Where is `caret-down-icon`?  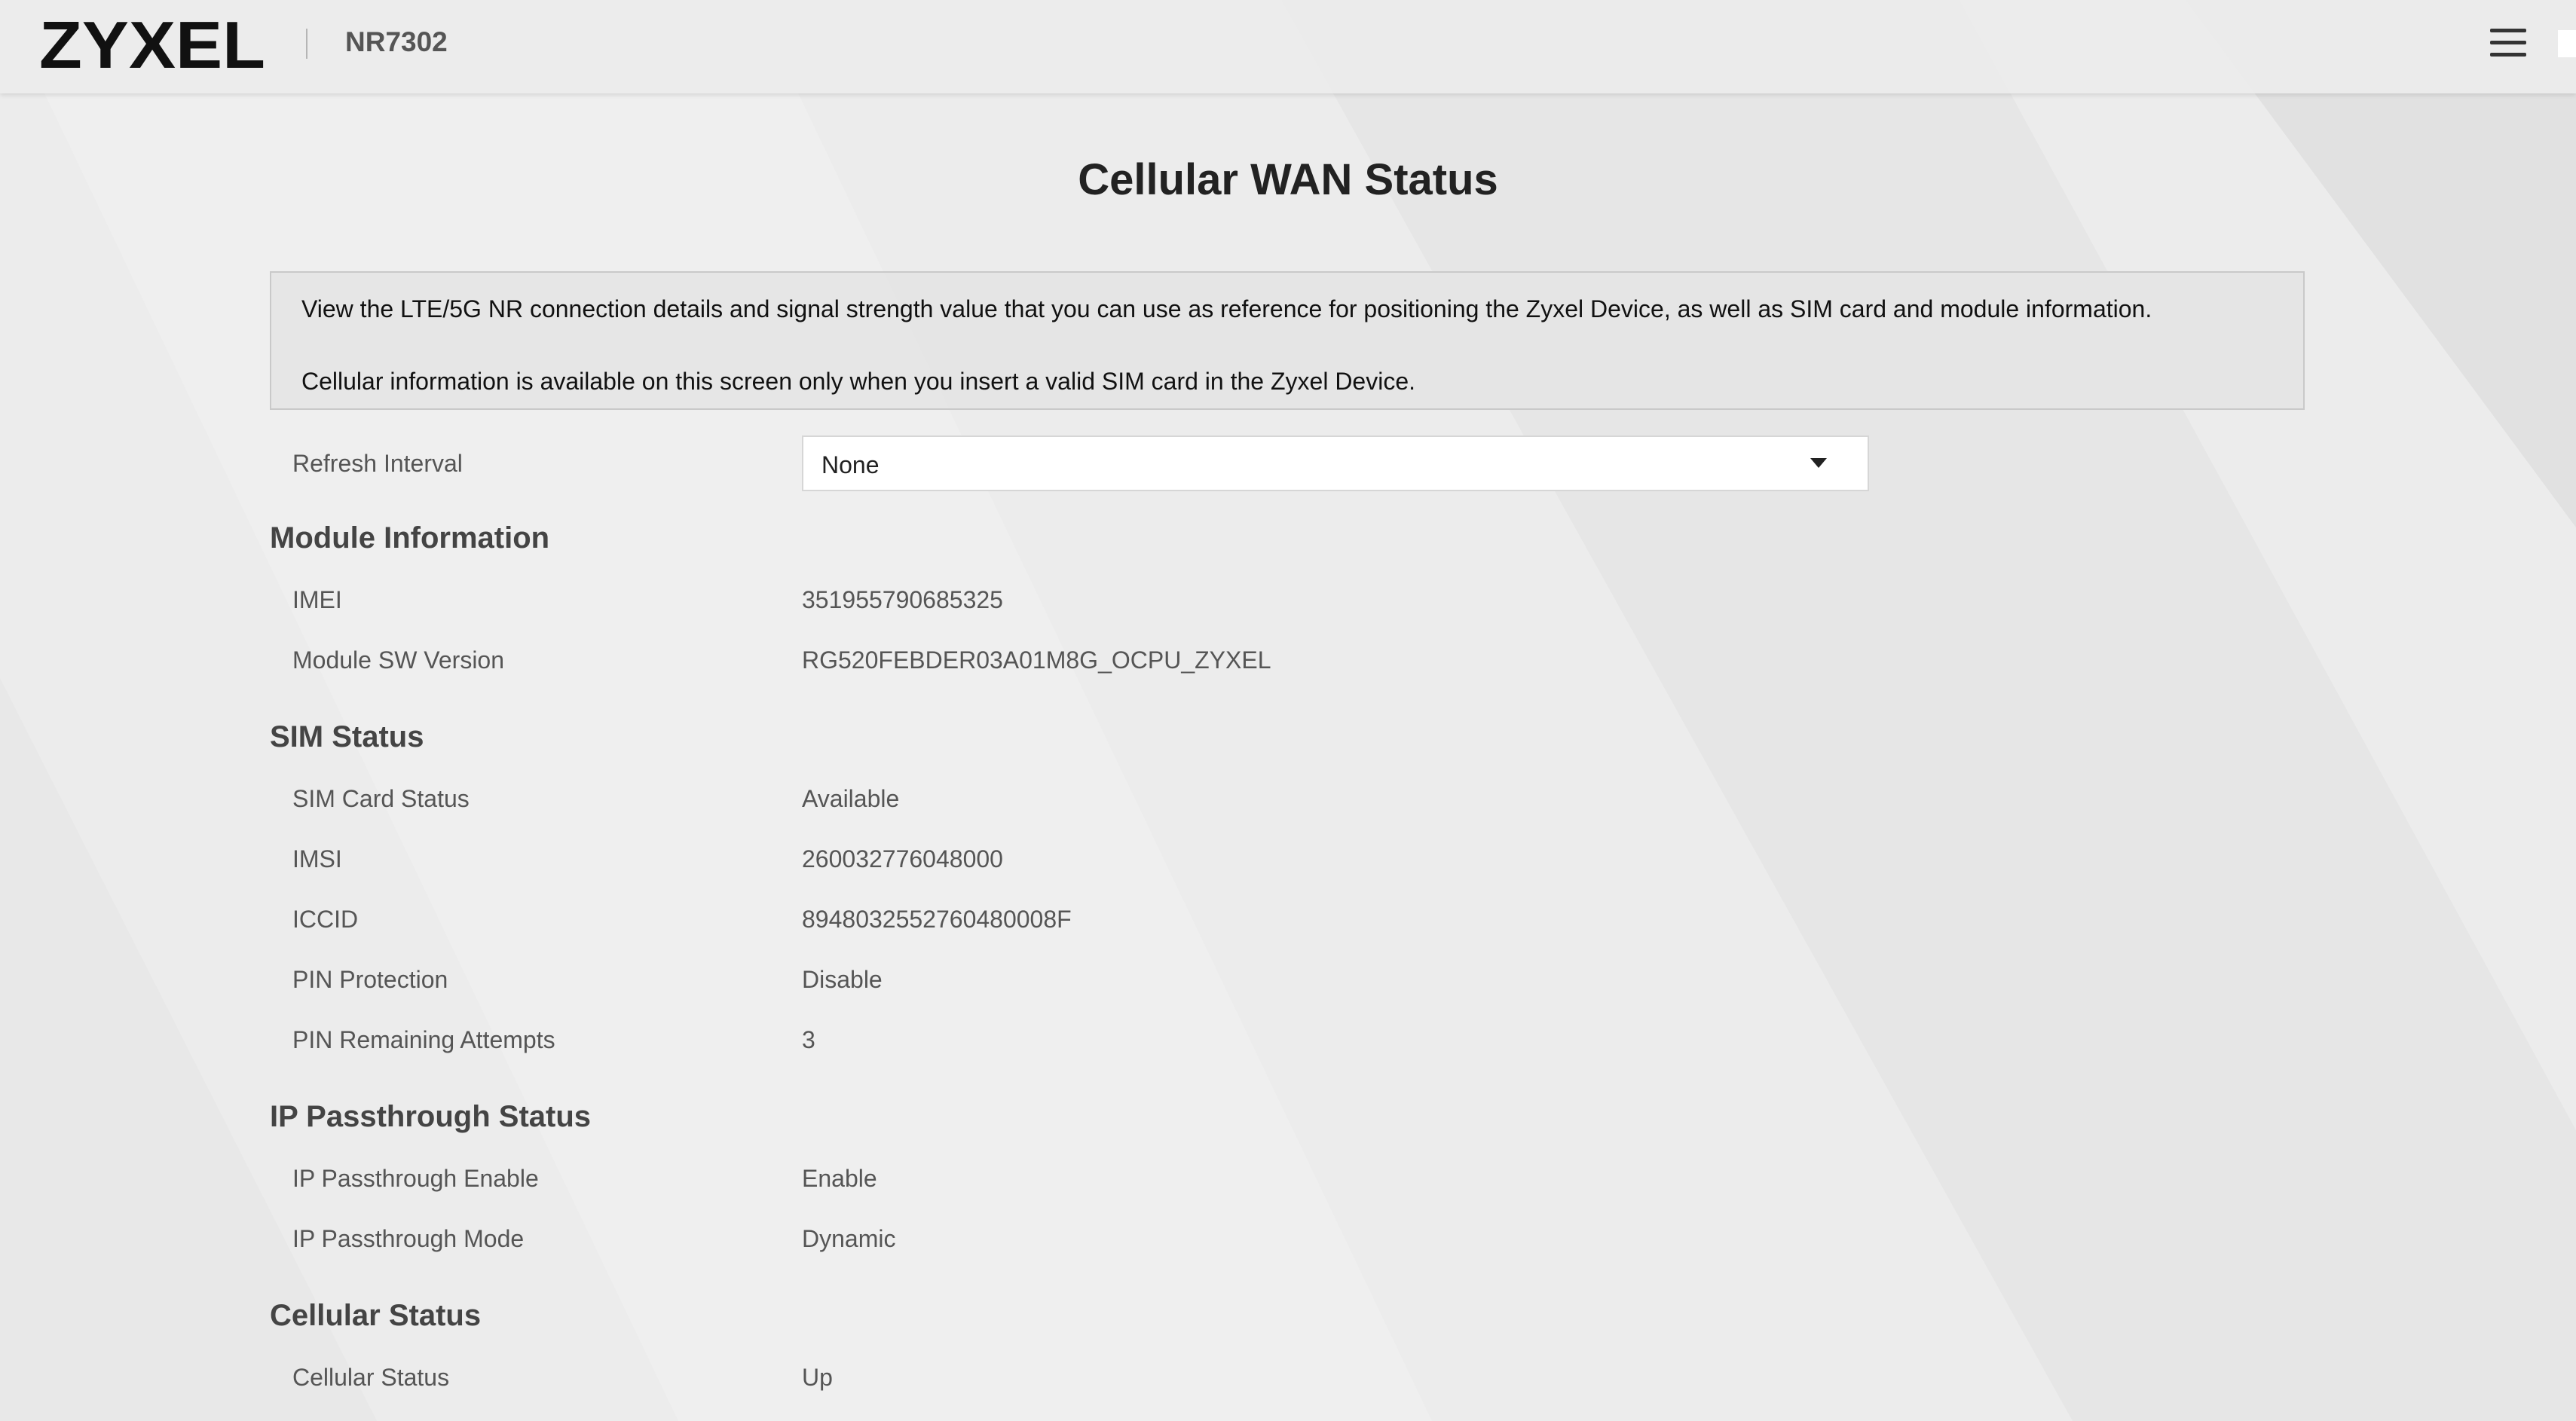
caret-down-icon is located at coordinates (1818, 463).